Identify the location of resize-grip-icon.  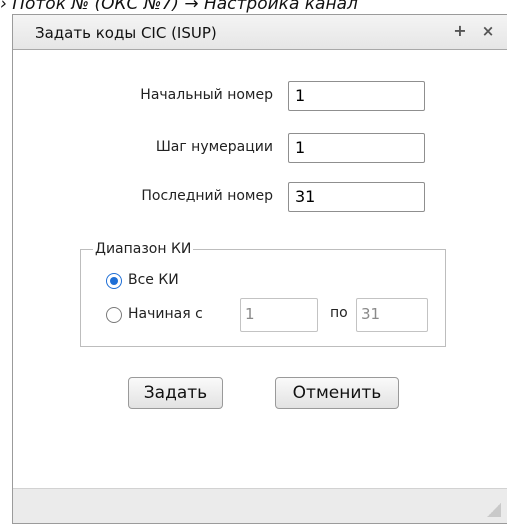
(494, 510).